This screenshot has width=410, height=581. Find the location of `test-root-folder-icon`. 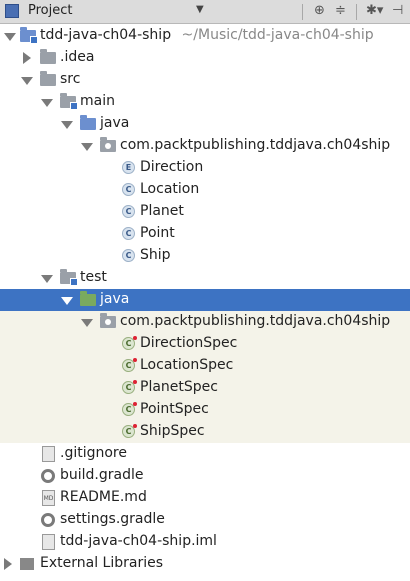

test-root-folder-icon is located at coordinates (69, 277).